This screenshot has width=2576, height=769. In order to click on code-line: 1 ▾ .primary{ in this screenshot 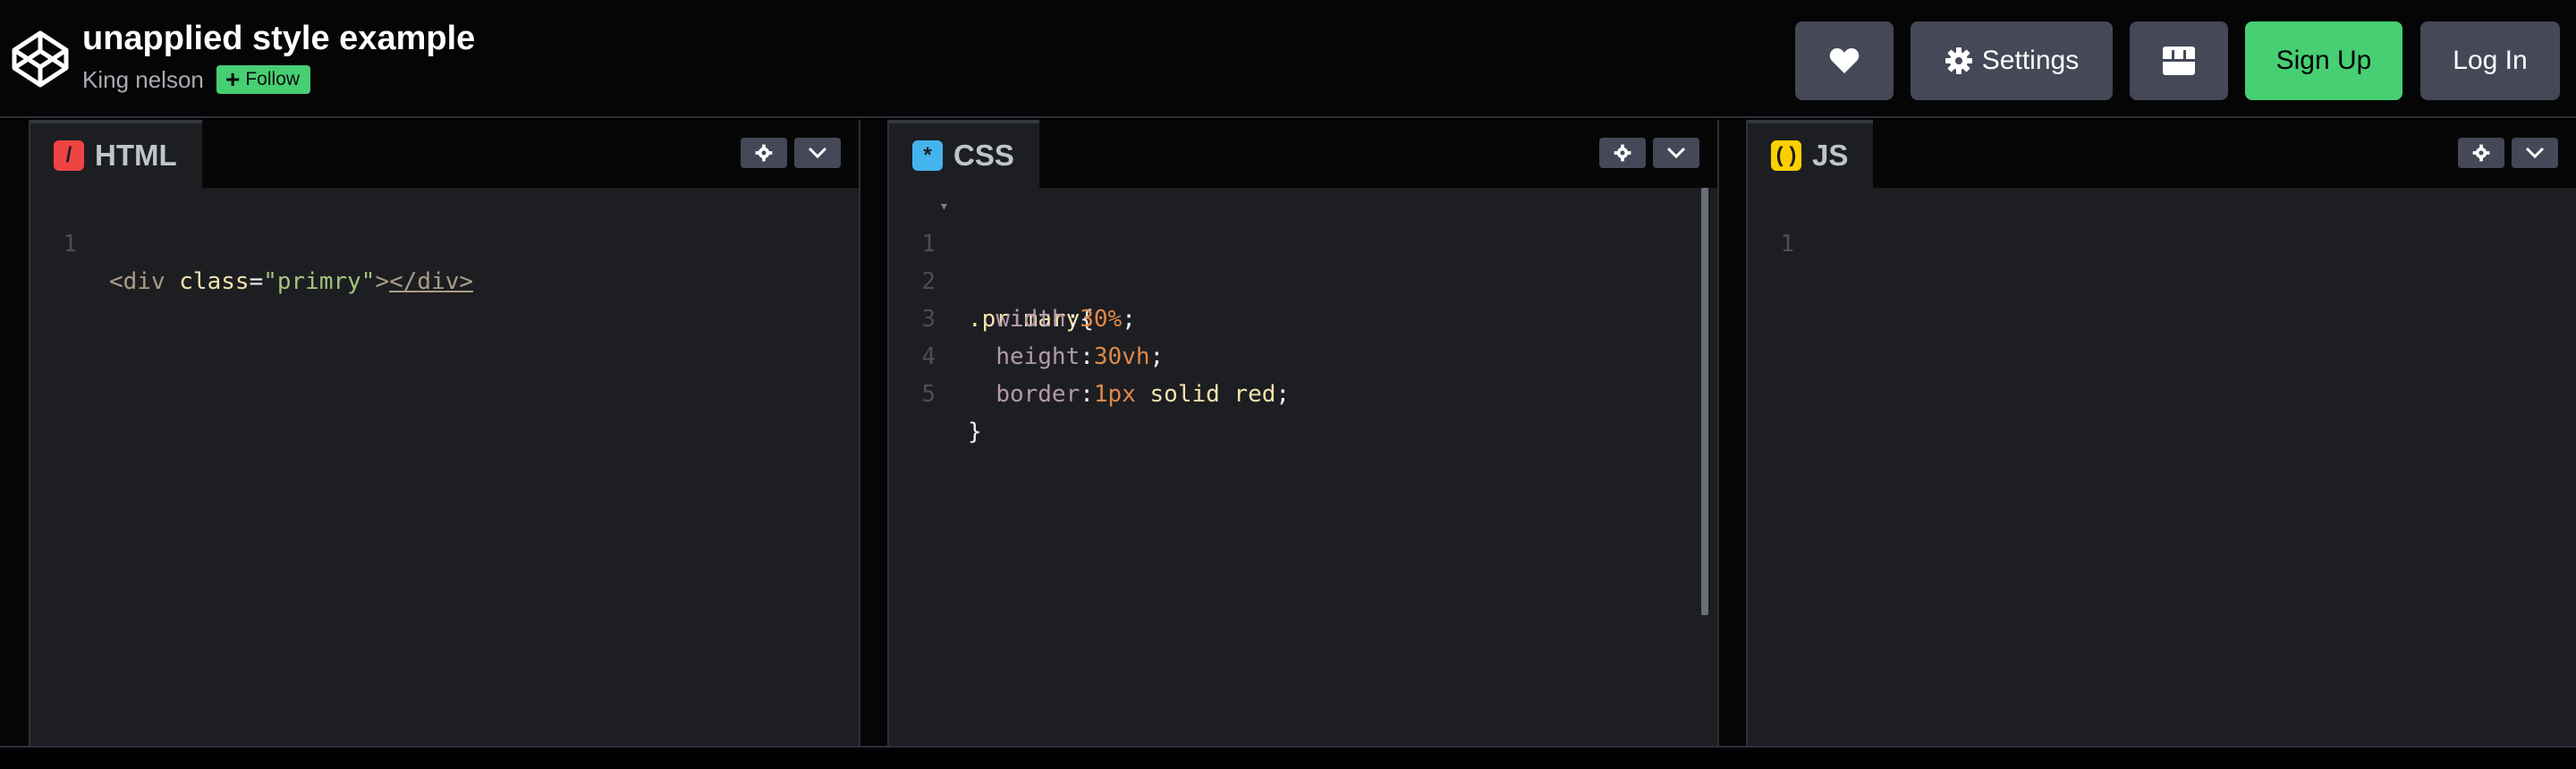, I will do `click(1303, 260)`.